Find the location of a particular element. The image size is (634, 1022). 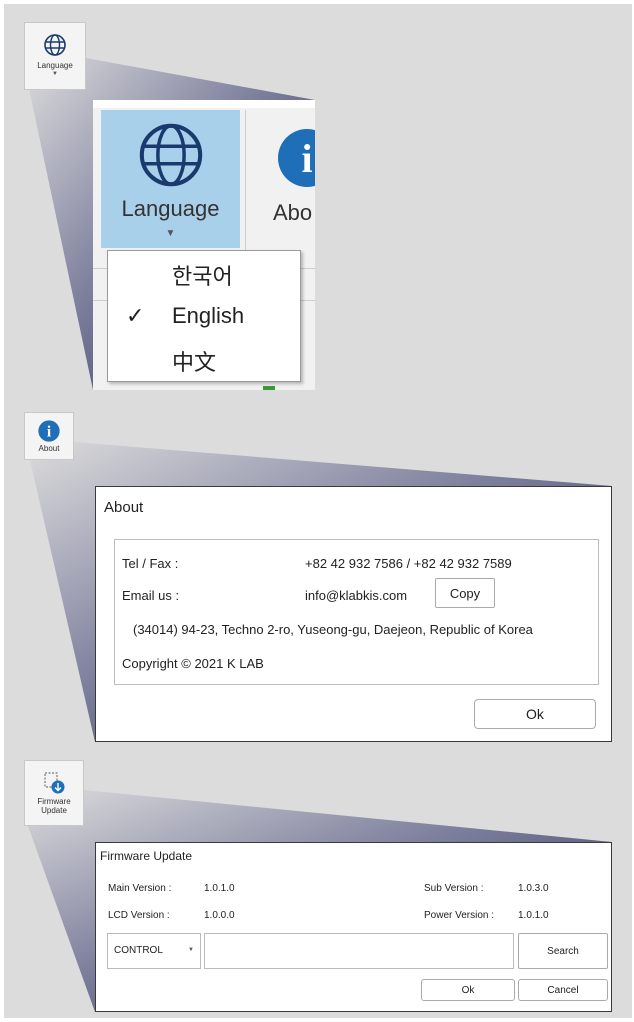

firmware-update-icon is located at coordinates (54, 783).